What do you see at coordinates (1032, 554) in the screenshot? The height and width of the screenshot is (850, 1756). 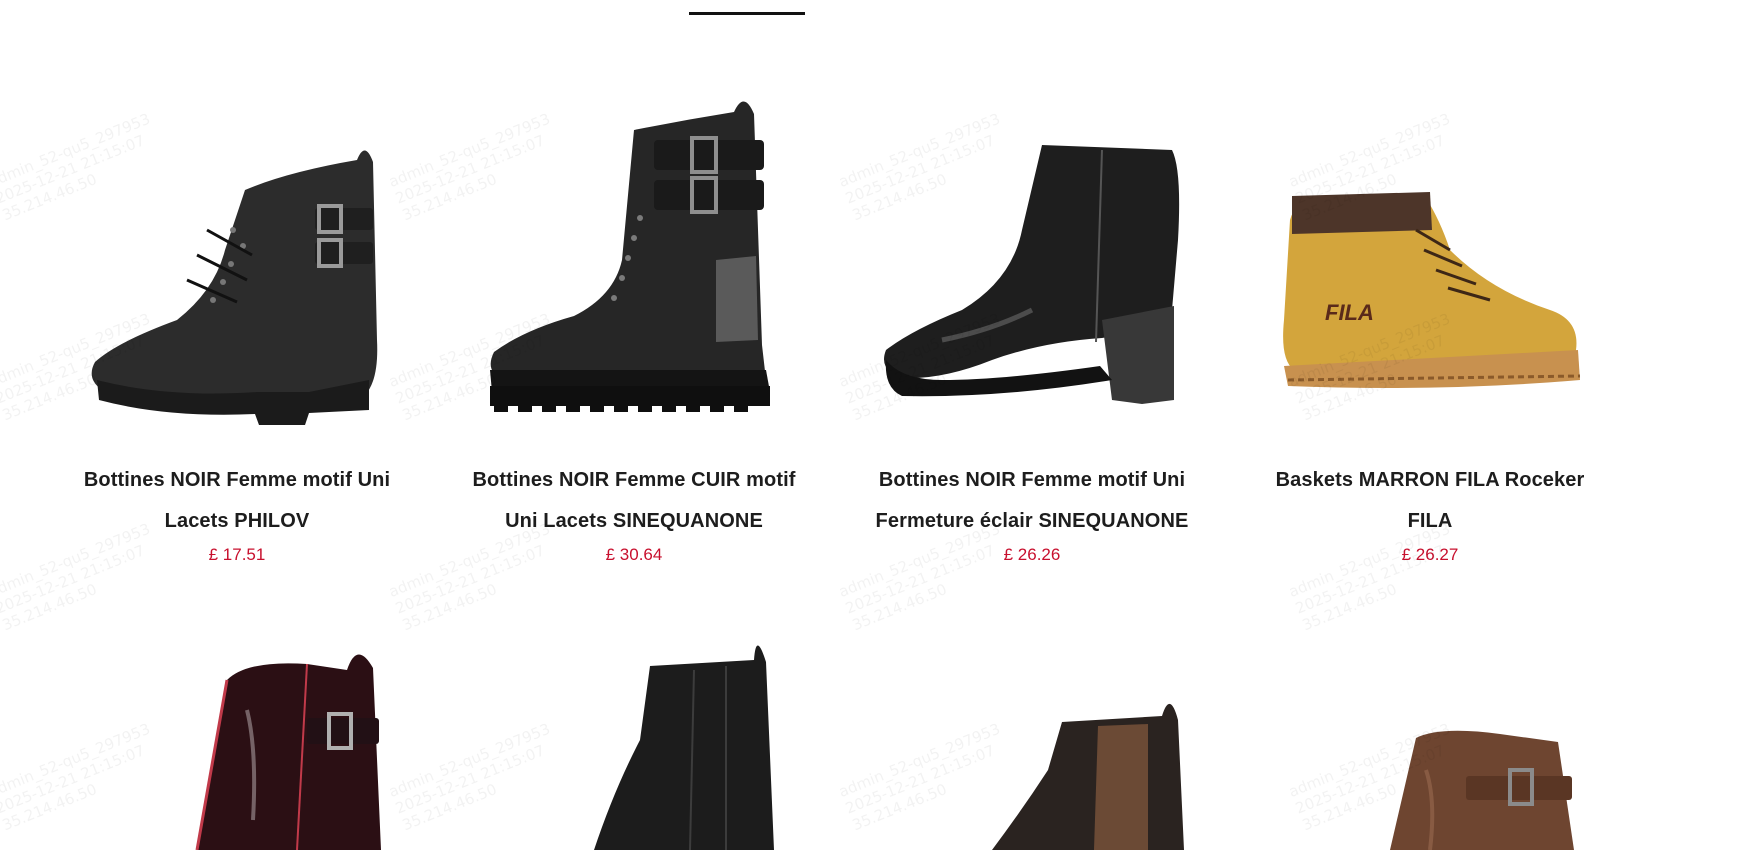 I see `product-price: £ 26.26` at bounding box center [1032, 554].